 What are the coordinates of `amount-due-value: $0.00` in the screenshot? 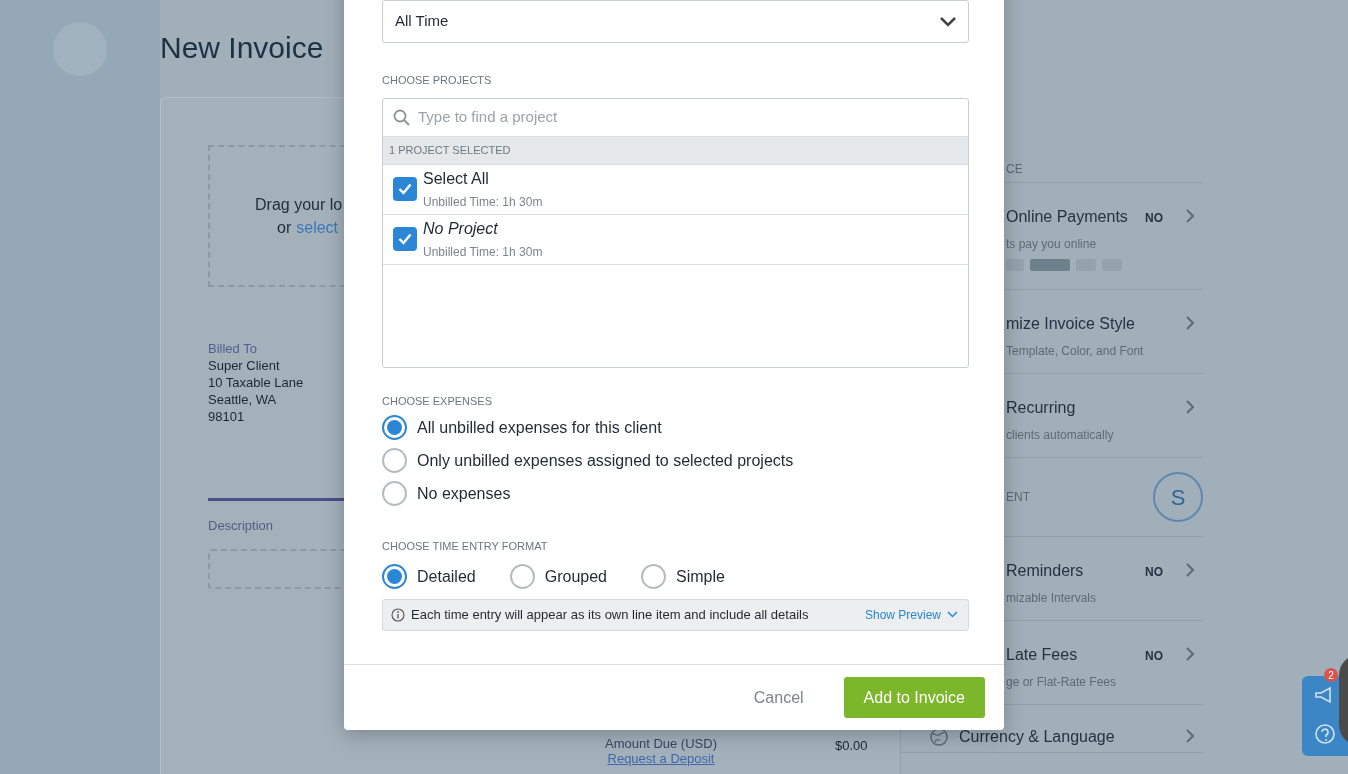 It's located at (851, 746).